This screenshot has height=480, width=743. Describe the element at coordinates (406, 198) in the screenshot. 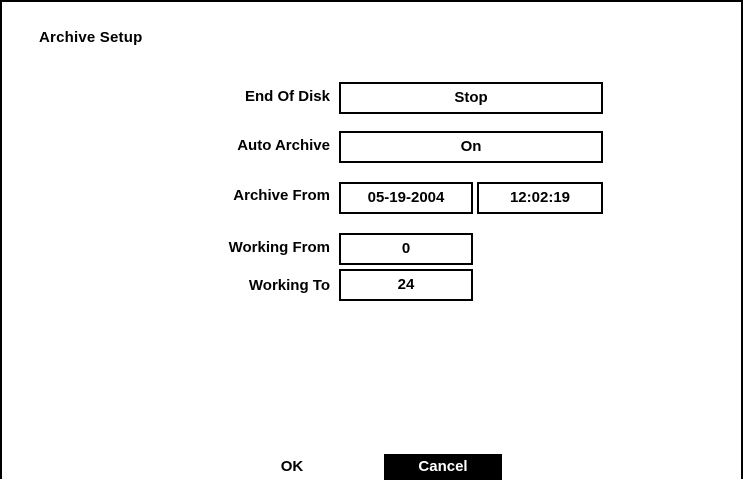

I see `archive-from-date-field: 05-19-2004` at that location.